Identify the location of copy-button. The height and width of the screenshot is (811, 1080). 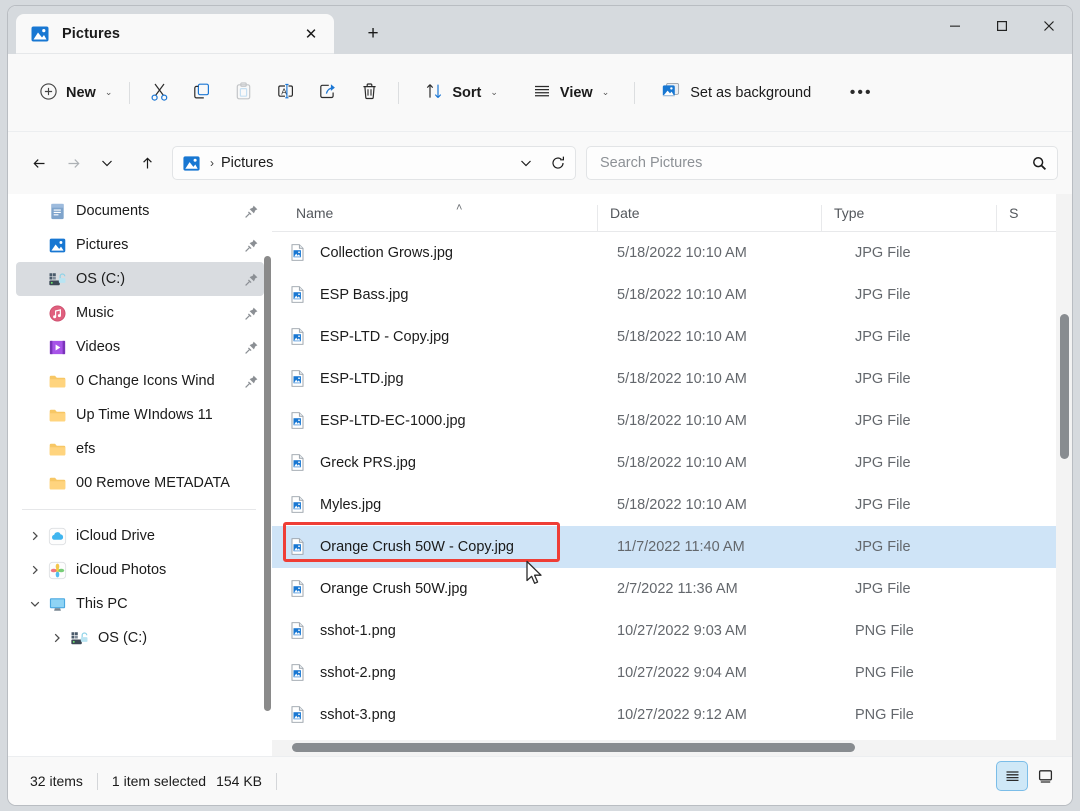
(201, 93).